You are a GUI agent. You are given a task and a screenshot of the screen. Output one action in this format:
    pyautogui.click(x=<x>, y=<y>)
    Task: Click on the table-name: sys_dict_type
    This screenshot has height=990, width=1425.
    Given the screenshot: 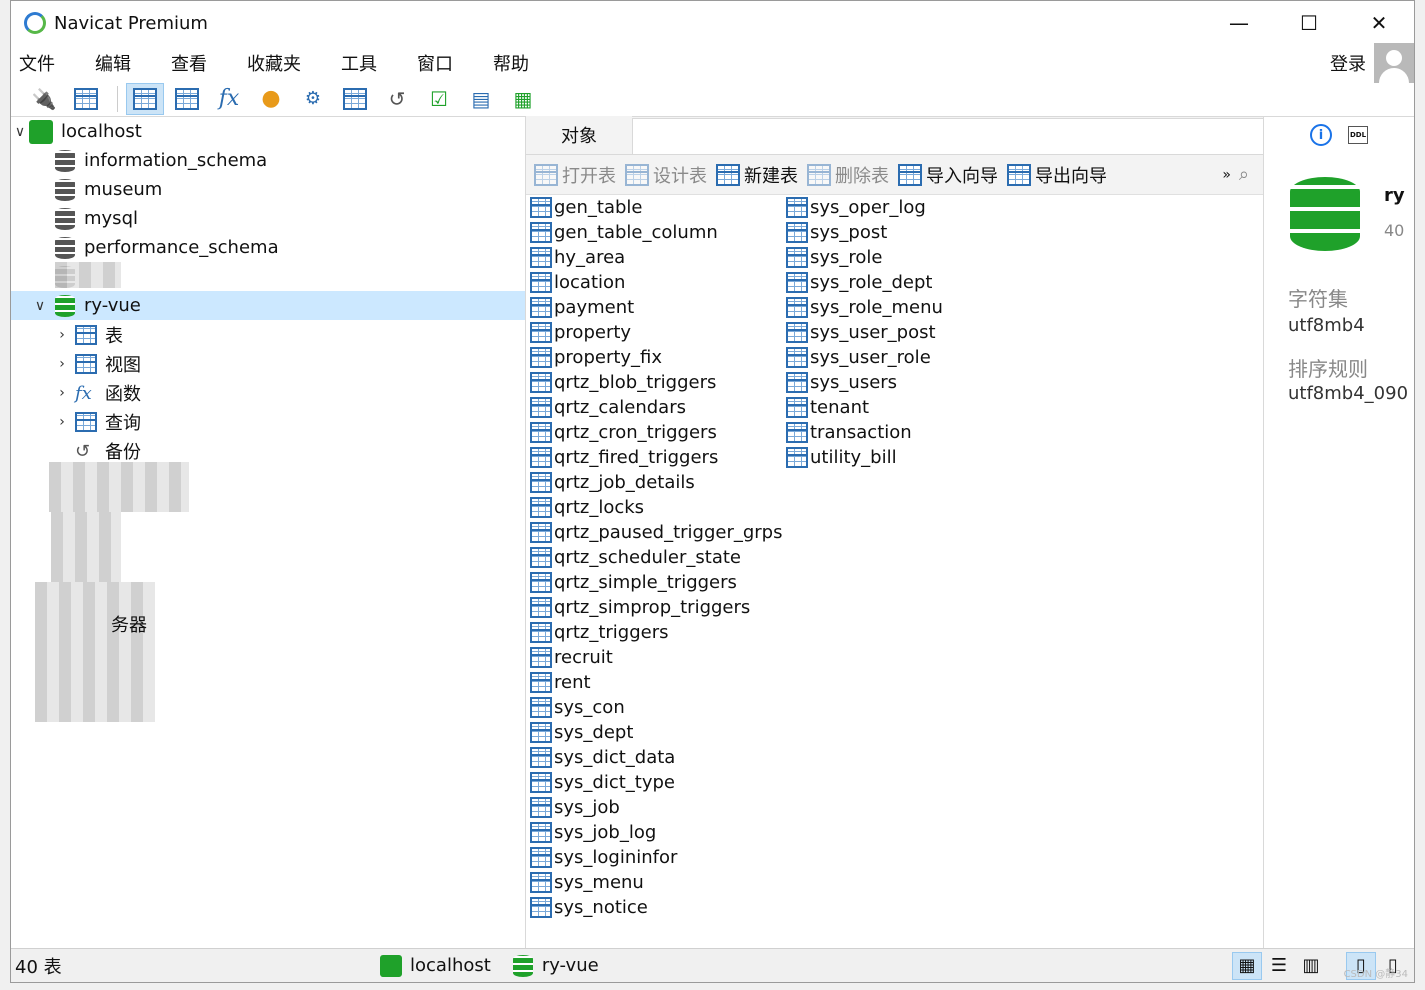 What is the action you would take?
    pyautogui.click(x=614, y=782)
    